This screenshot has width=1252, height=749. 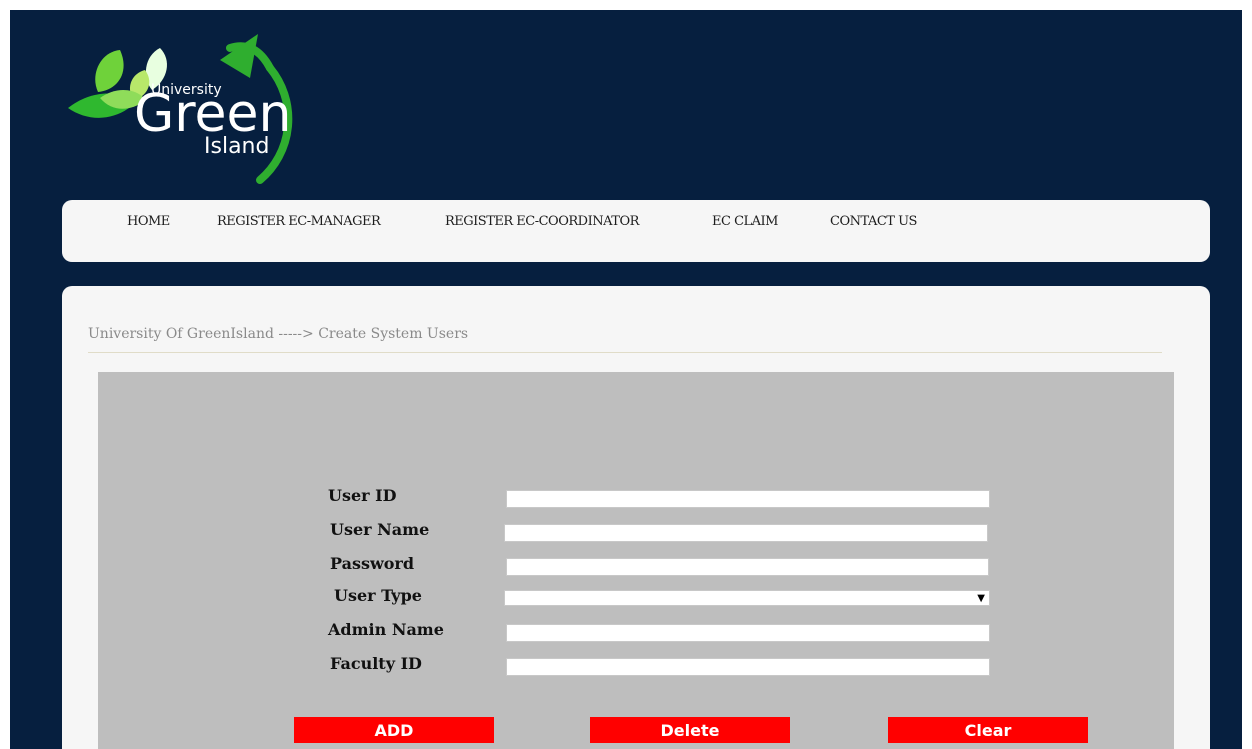 I want to click on faculty-id-label: Faculty ID, so click(x=376, y=663).